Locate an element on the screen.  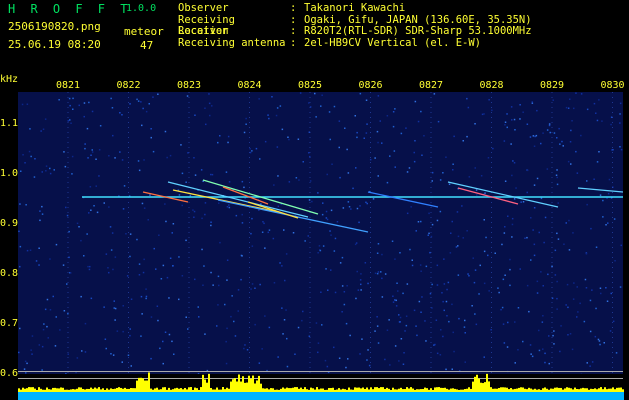
app-name: H R O F F T is located at coordinates (70, 9).